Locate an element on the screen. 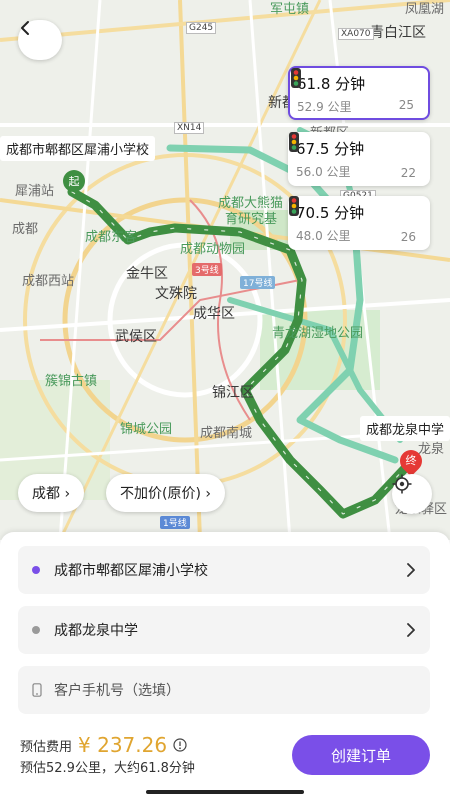 The image size is (450, 800). origin-text: 成都市郫都区犀浦小学校 is located at coordinates (131, 571).